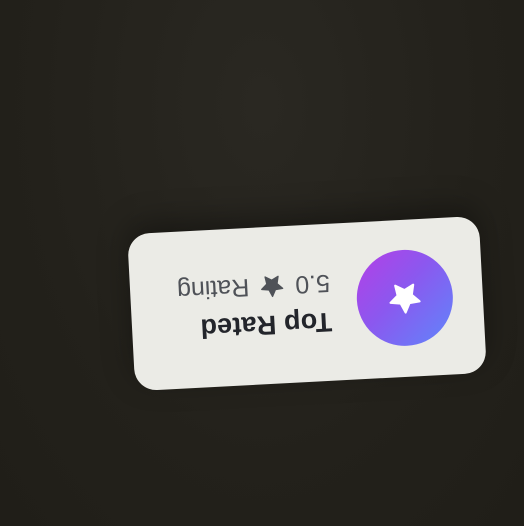 This screenshot has width=524, height=526. What do you see at coordinates (272, 285) in the screenshot?
I see `rating-star-icon` at bounding box center [272, 285].